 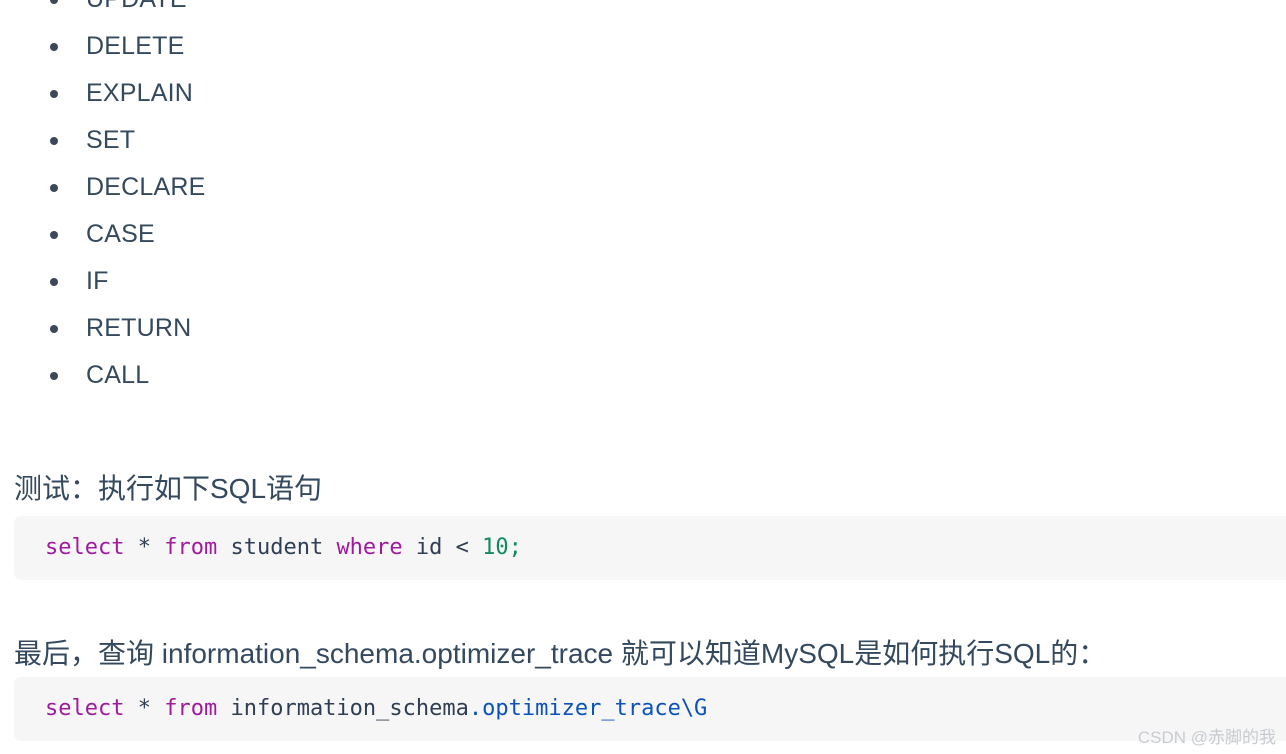 I want to click on csdn-watermark: CSDN @赤脚的我, so click(x=1206, y=737).